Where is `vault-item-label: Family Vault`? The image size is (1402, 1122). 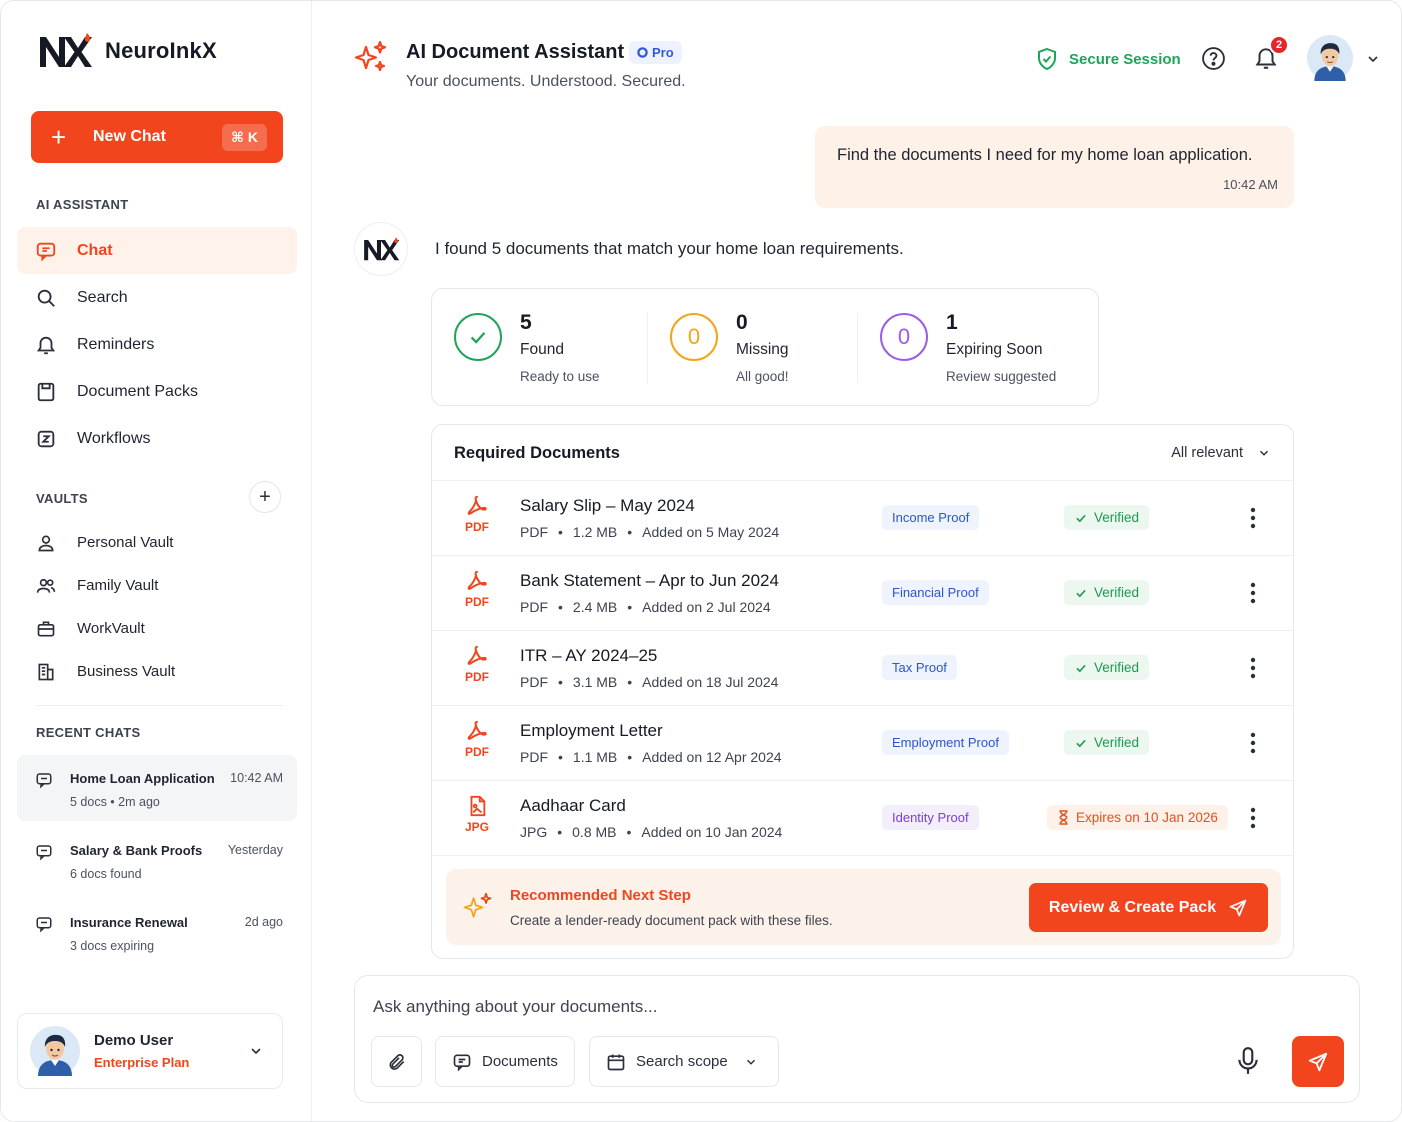
vault-item-label: Family Vault is located at coordinates (118, 585).